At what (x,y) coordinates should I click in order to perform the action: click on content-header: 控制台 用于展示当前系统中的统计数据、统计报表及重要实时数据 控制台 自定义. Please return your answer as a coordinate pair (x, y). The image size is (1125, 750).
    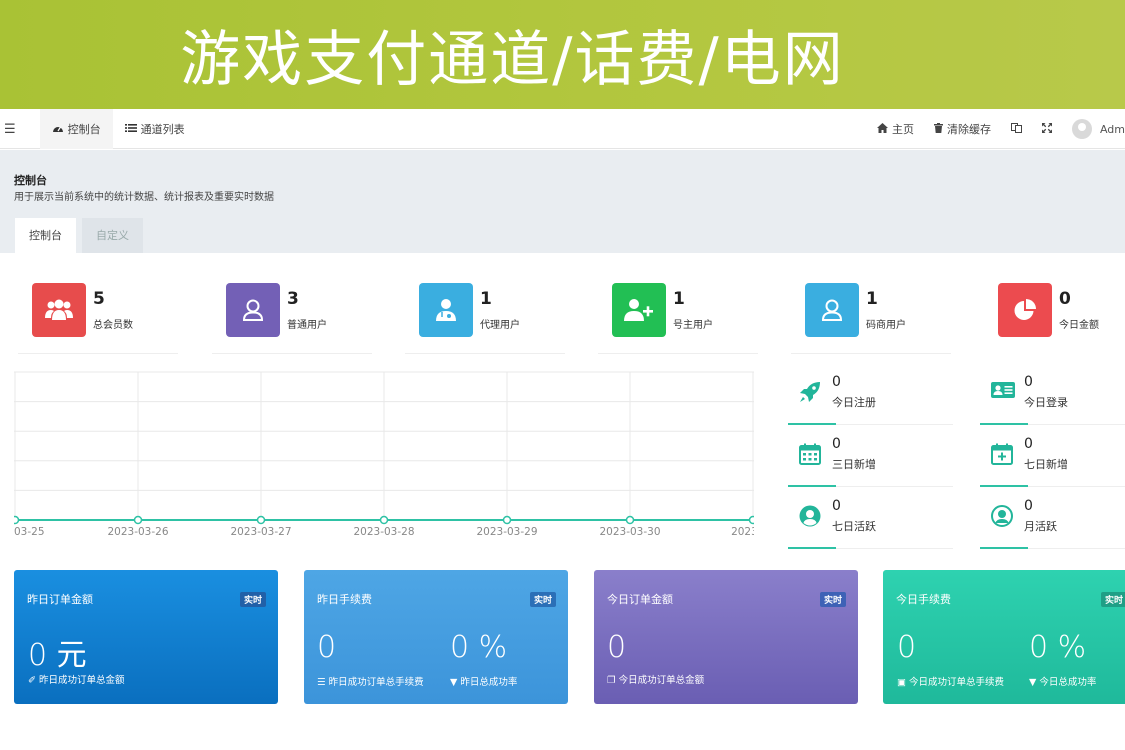
    Looking at the image, I should click on (562, 201).